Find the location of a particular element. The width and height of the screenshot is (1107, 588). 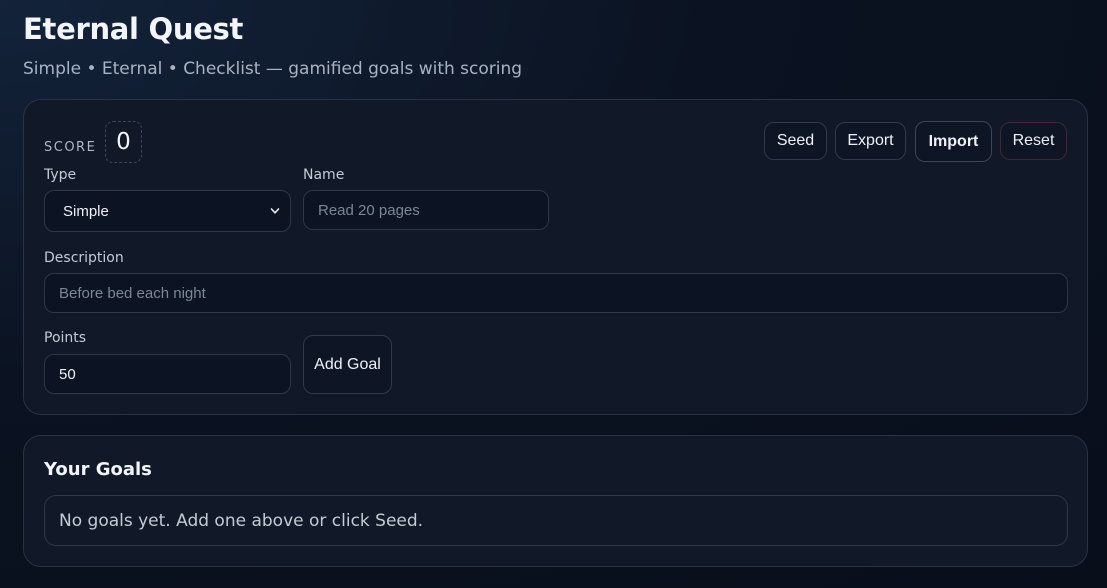

points-value: 50 is located at coordinates (67, 374).